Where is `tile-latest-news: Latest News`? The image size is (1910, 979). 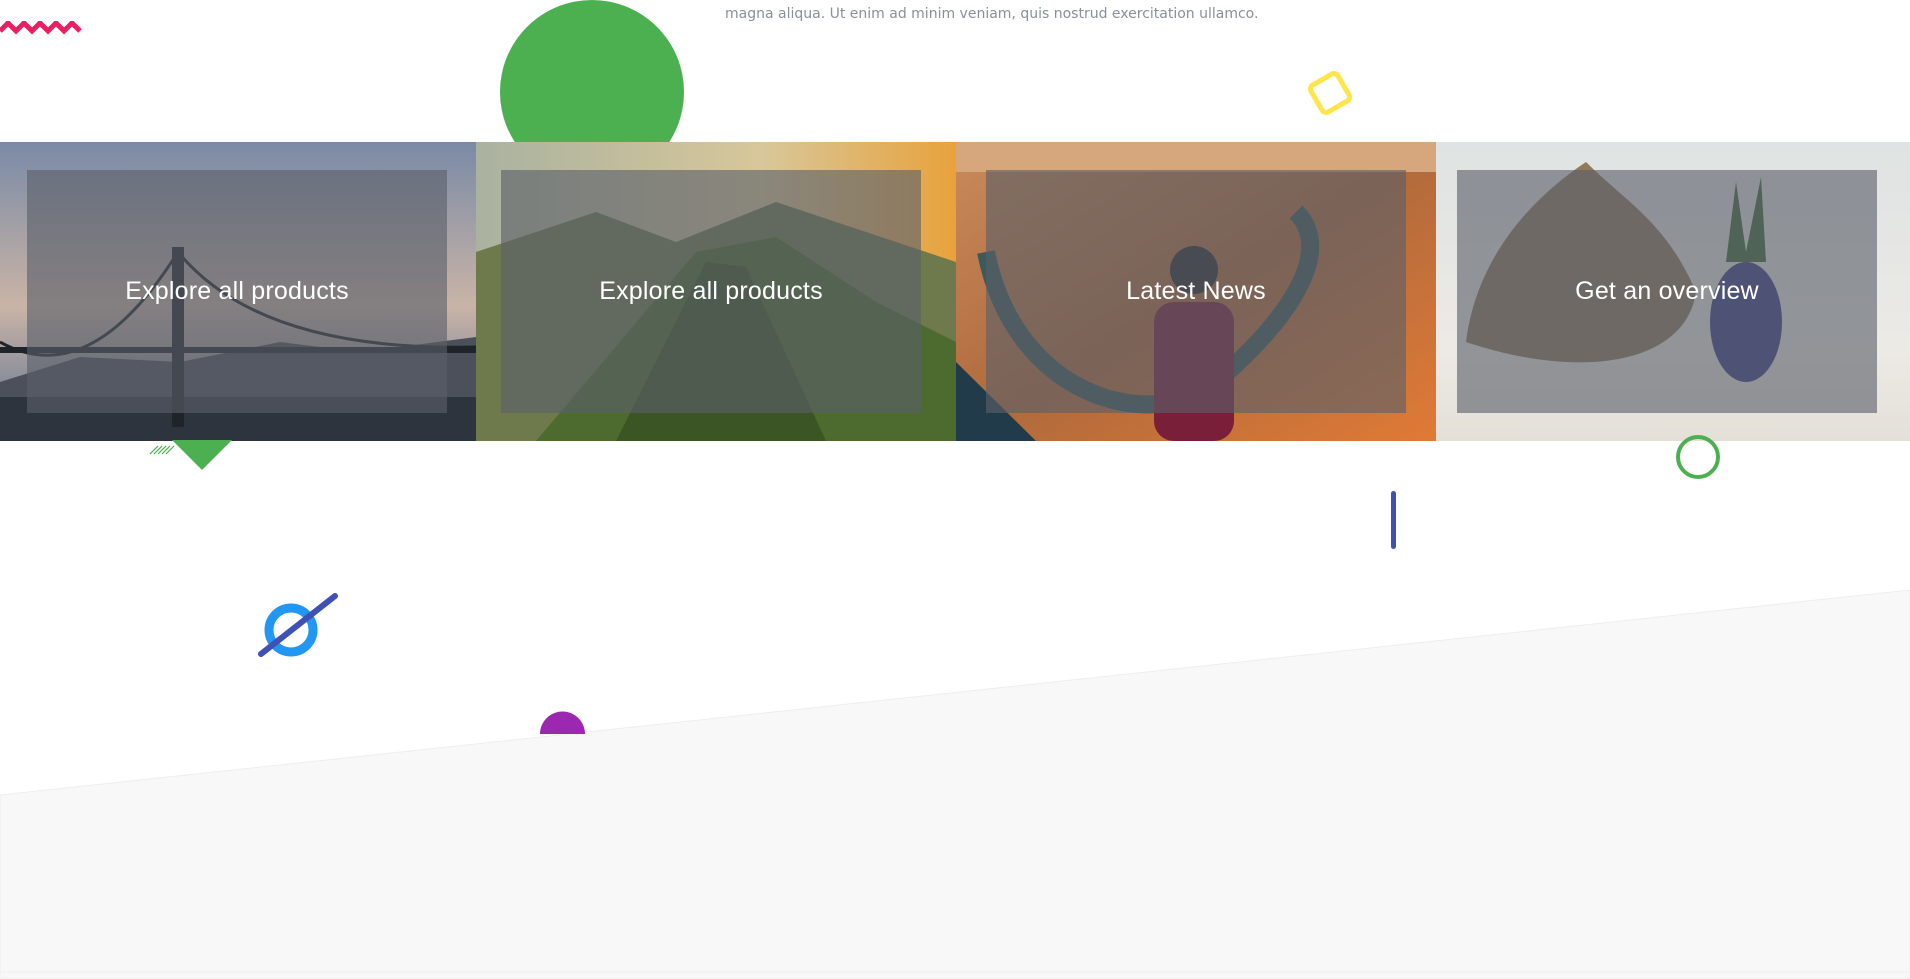 tile-latest-news: Latest News is located at coordinates (1196, 291).